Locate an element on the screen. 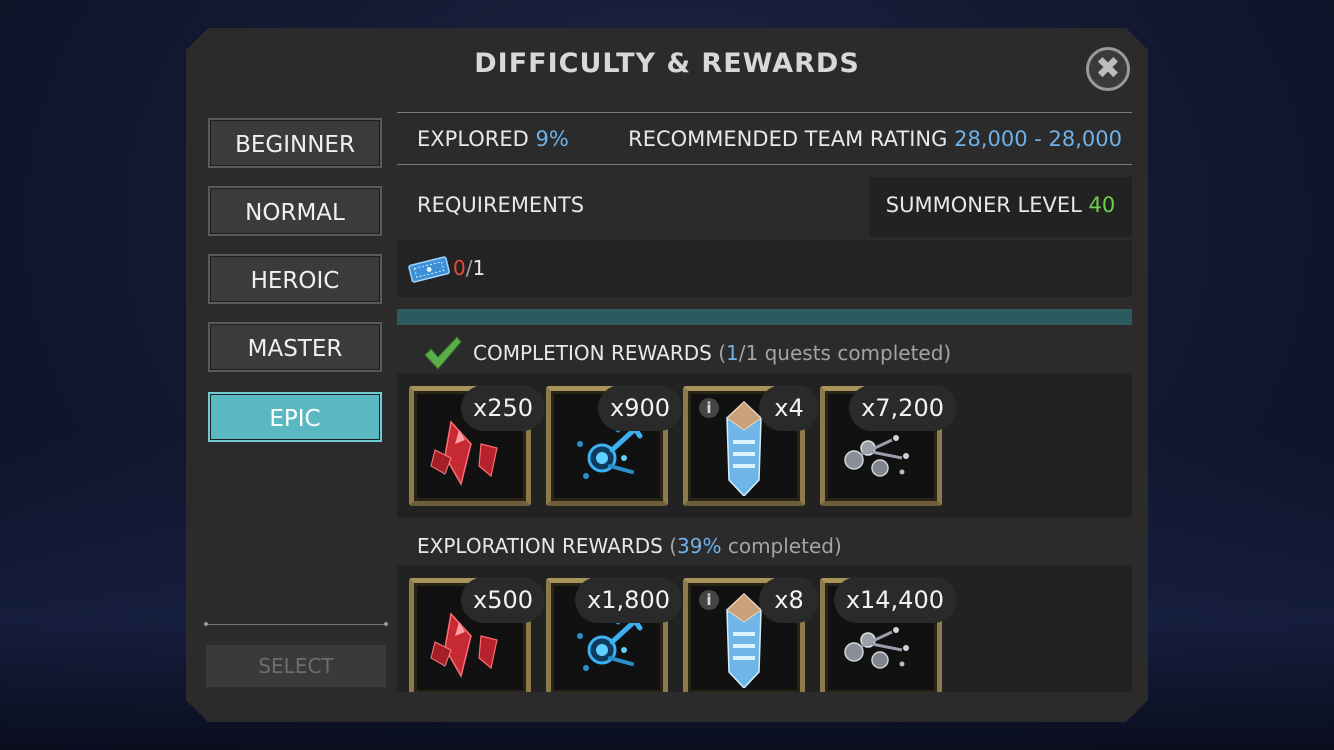 The height and width of the screenshot is (750, 1334). exploration-rewards-label: EXPLORATION REWARDS is located at coordinates (540, 546).